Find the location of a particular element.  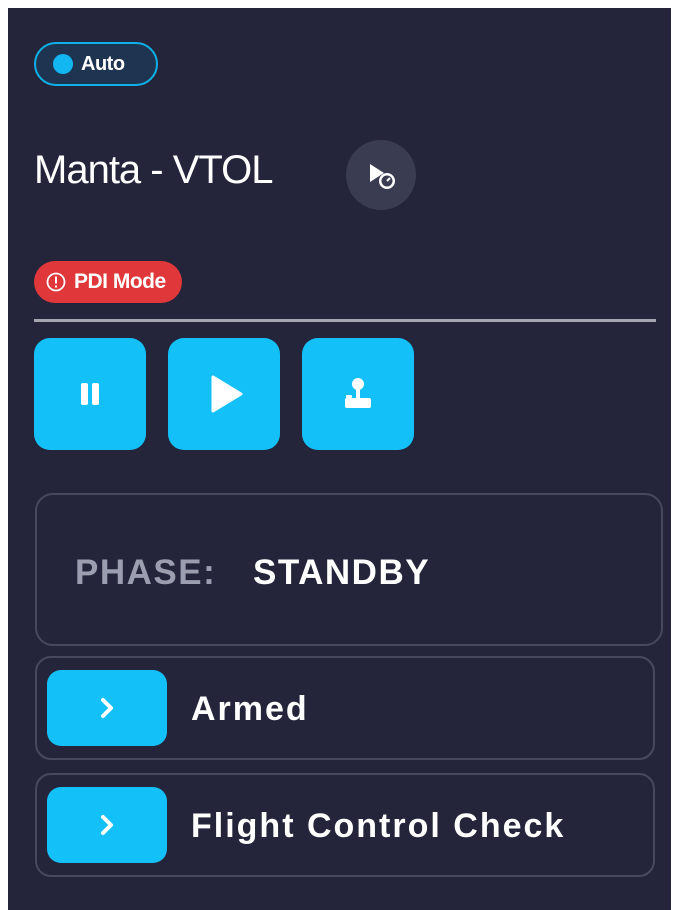

step-flight-control-check: Flight Control Check is located at coordinates (345, 825).